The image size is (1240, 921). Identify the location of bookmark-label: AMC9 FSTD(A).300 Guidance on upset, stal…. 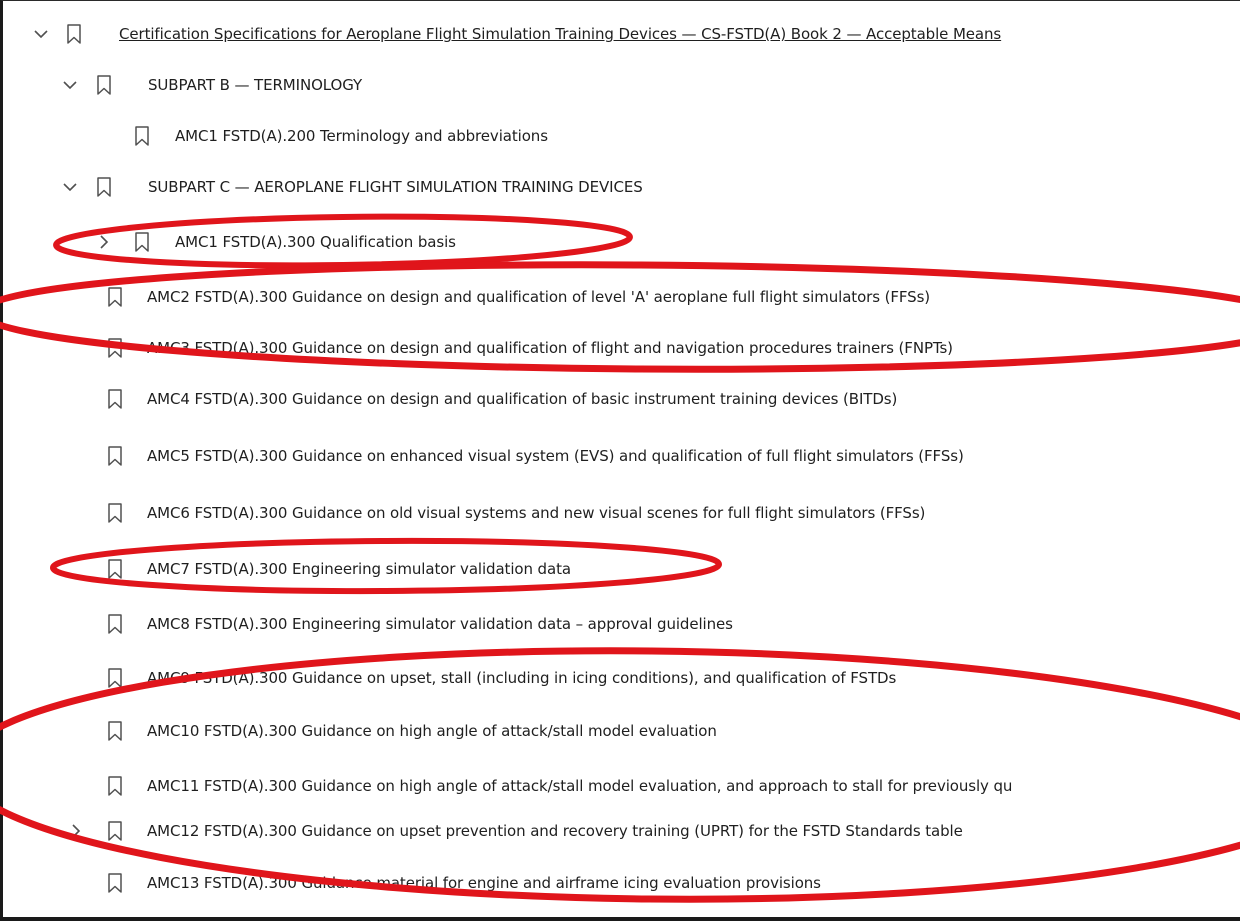
(522, 678).